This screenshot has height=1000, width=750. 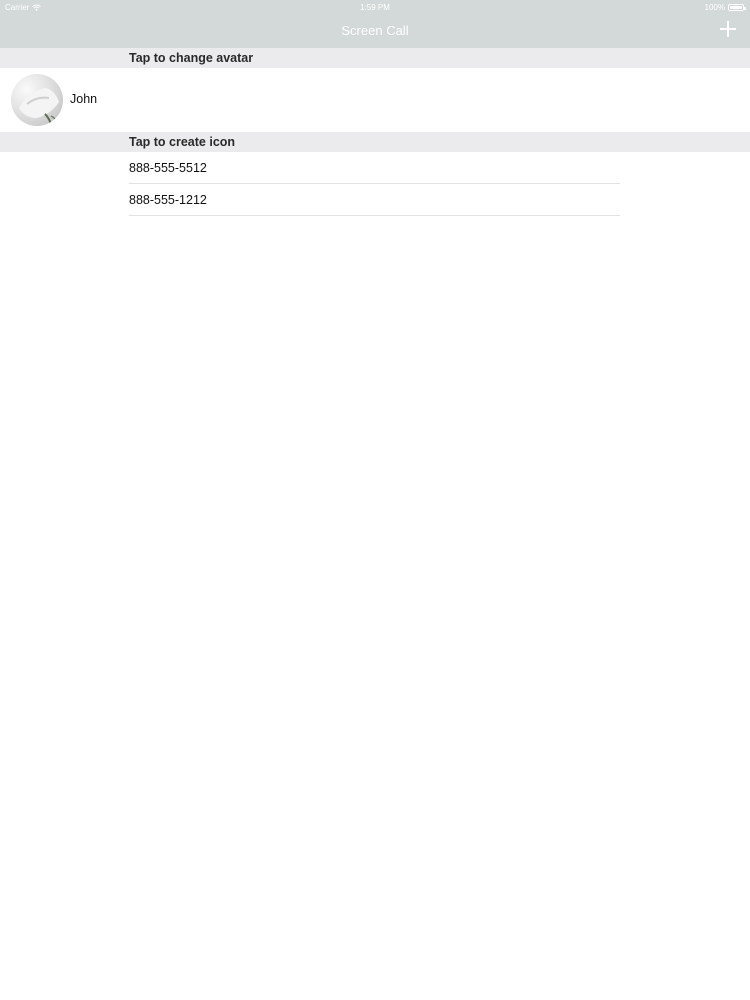 I want to click on page-title: Screen Call, so click(x=375, y=30).